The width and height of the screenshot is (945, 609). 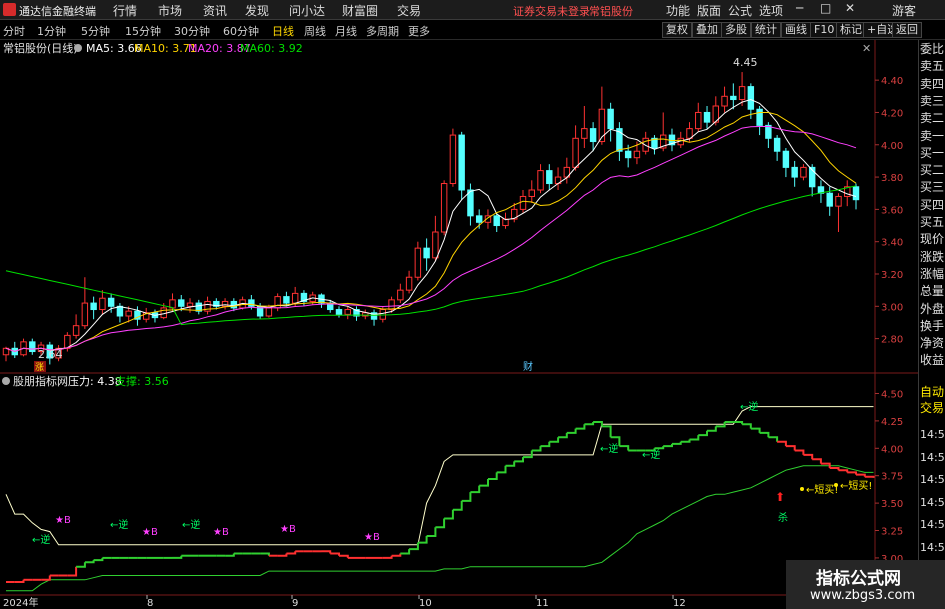 What do you see at coordinates (125, 10) in the screenshot?
I see `menu-item-market: 行情` at bounding box center [125, 10].